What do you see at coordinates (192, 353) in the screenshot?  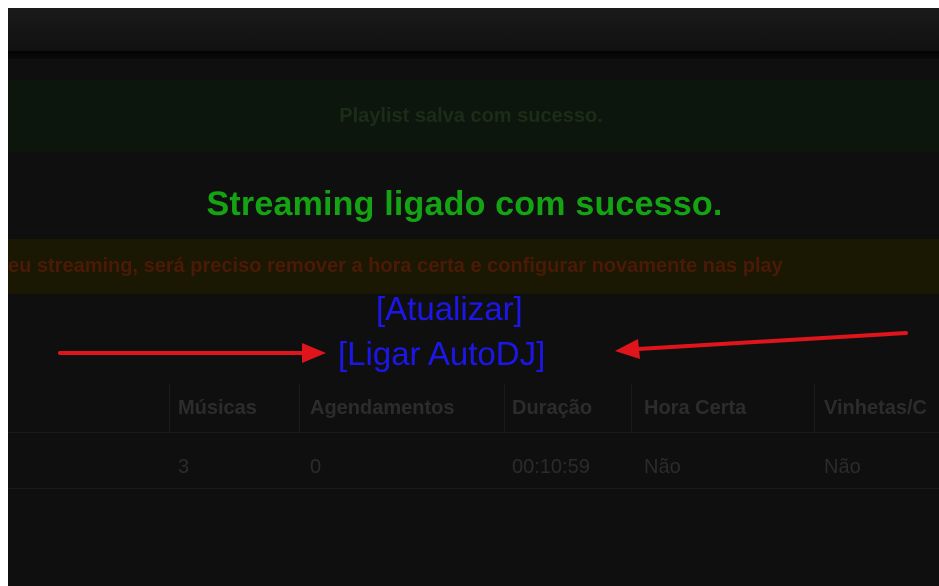 I see `left-arrow-icon` at bounding box center [192, 353].